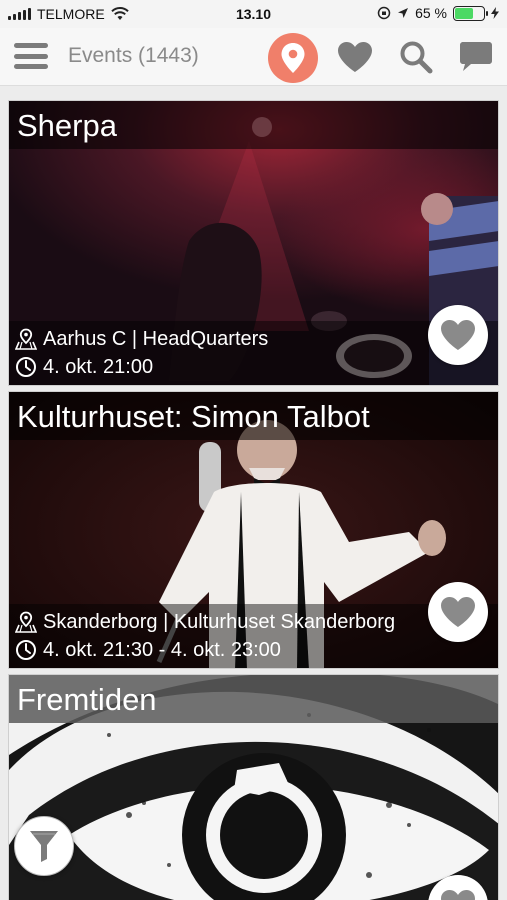 The height and width of the screenshot is (900, 507). I want to click on event-location: Skanderborg | Kulturhuset Skanderborg, so click(219, 621).